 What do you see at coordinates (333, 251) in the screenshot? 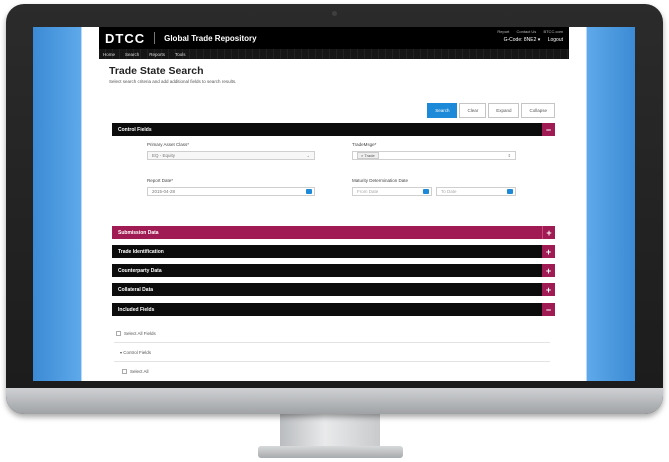
I see `trade-identification-header: Trade Identification +` at bounding box center [333, 251].